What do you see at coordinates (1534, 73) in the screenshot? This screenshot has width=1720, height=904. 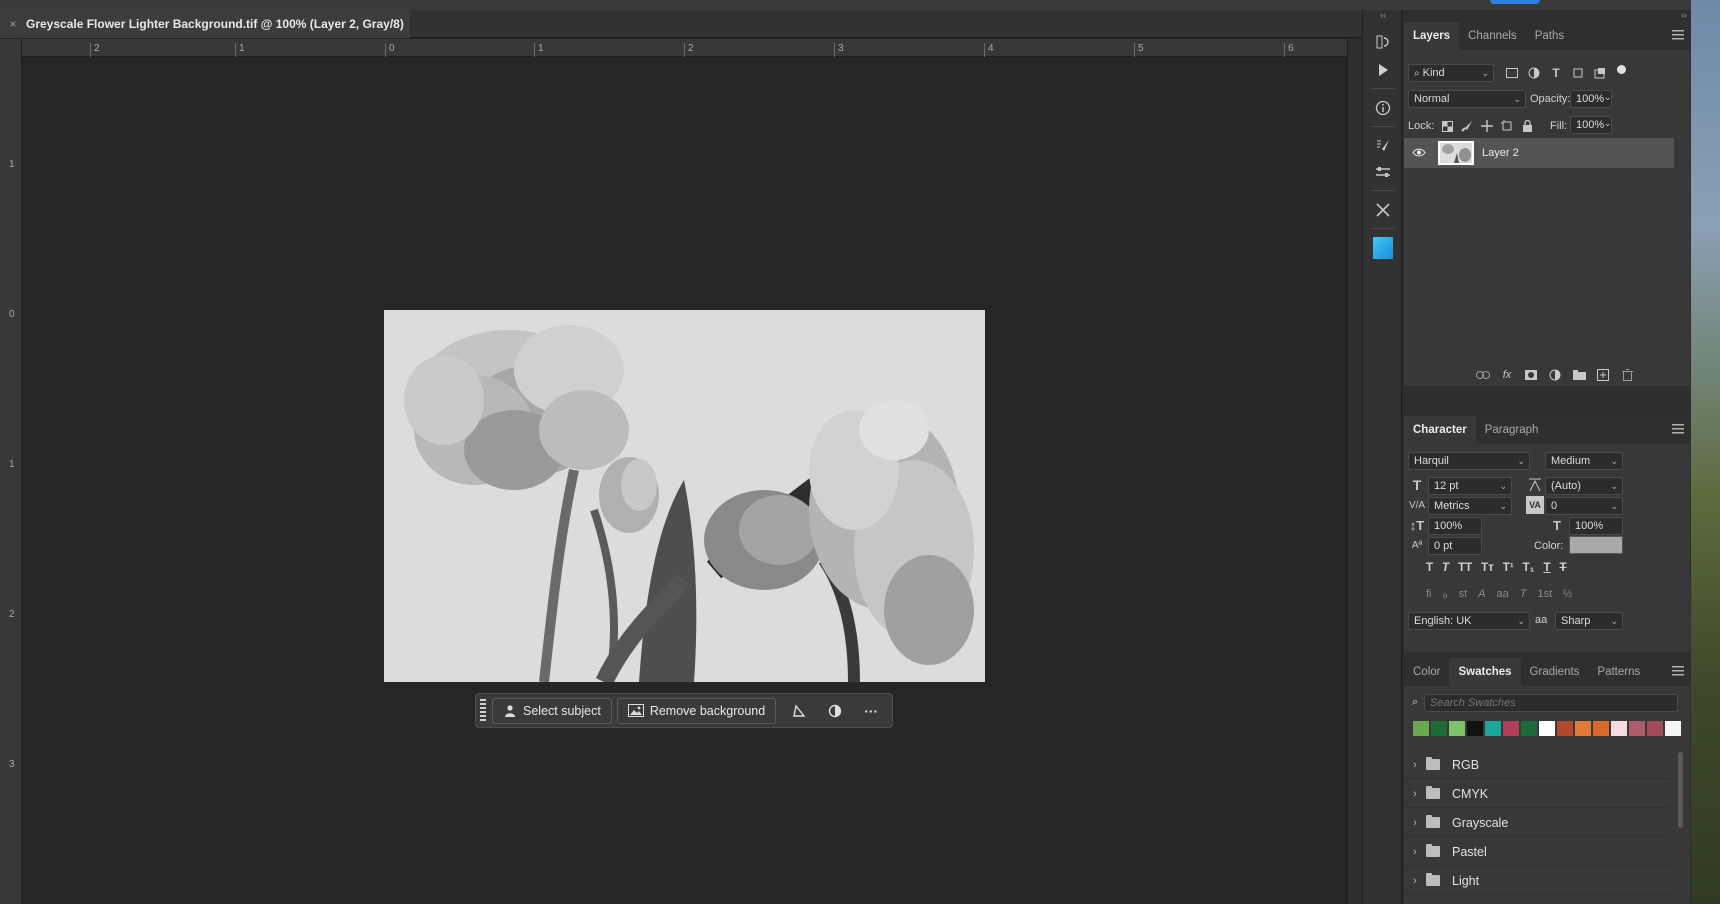 I see `filter-adjustment-icon` at bounding box center [1534, 73].